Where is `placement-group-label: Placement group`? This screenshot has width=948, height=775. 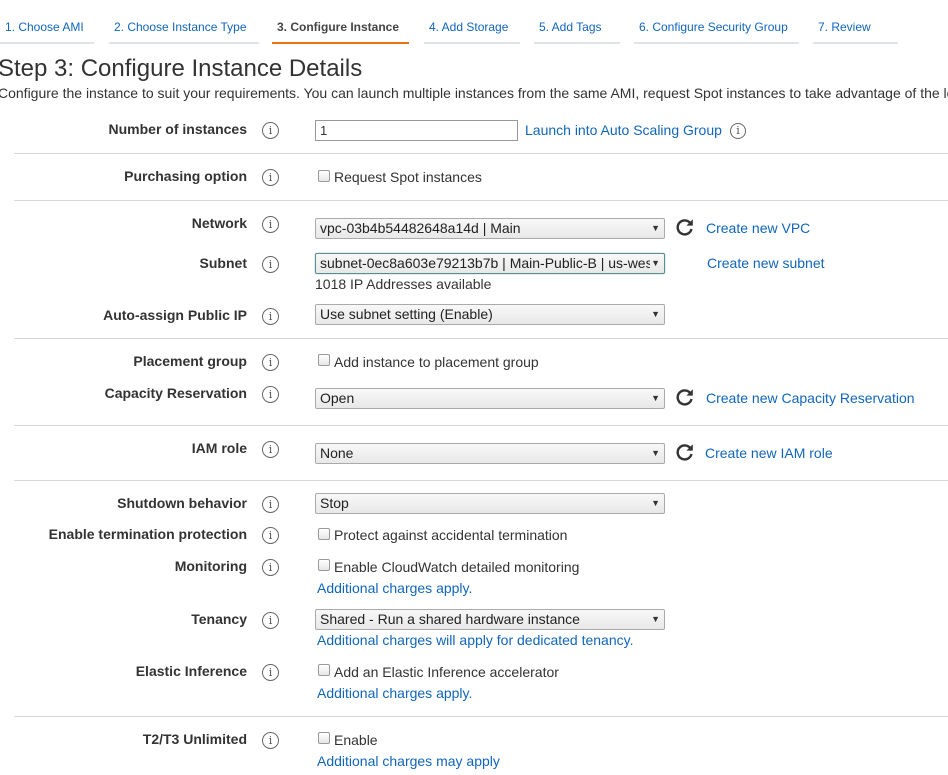 placement-group-label: Placement group is located at coordinates (190, 361).